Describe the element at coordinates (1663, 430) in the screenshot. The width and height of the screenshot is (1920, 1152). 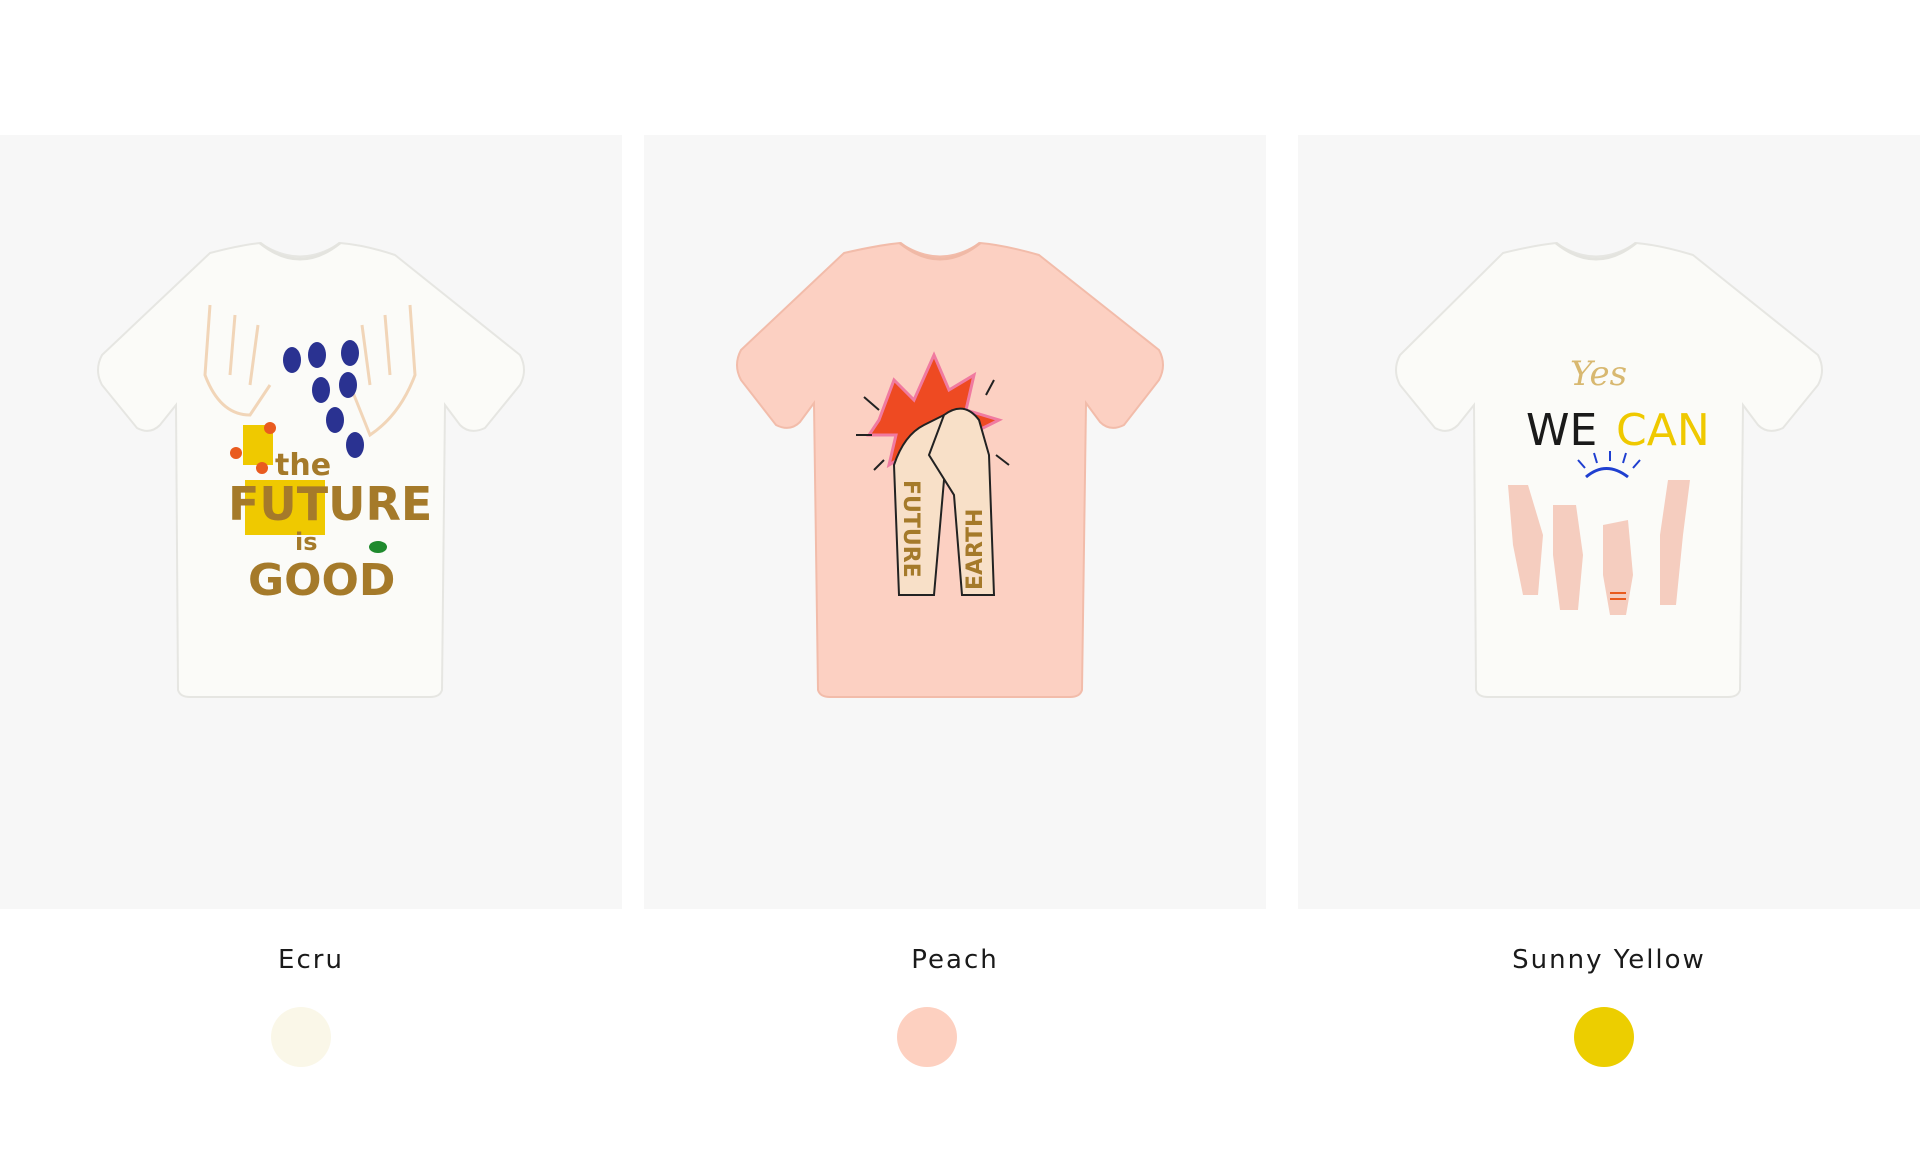
I see `print-text-can: CAN` at that location.